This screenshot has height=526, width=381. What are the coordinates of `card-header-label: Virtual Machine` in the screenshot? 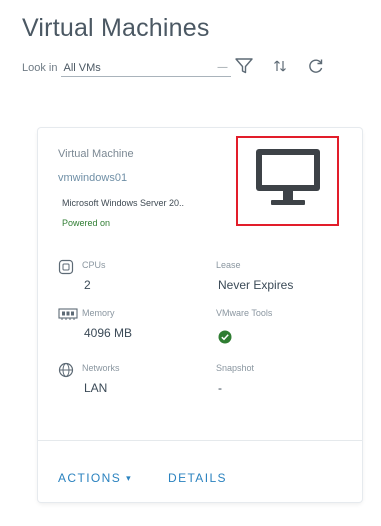 It's located at (96, 154).